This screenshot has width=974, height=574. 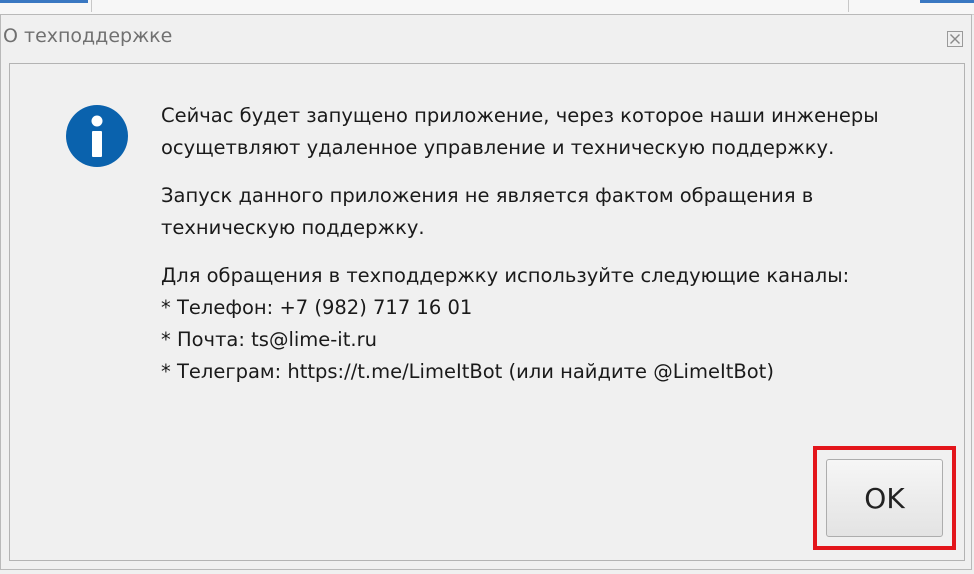 I want to click on info-icon, so click(x=97, y=136).